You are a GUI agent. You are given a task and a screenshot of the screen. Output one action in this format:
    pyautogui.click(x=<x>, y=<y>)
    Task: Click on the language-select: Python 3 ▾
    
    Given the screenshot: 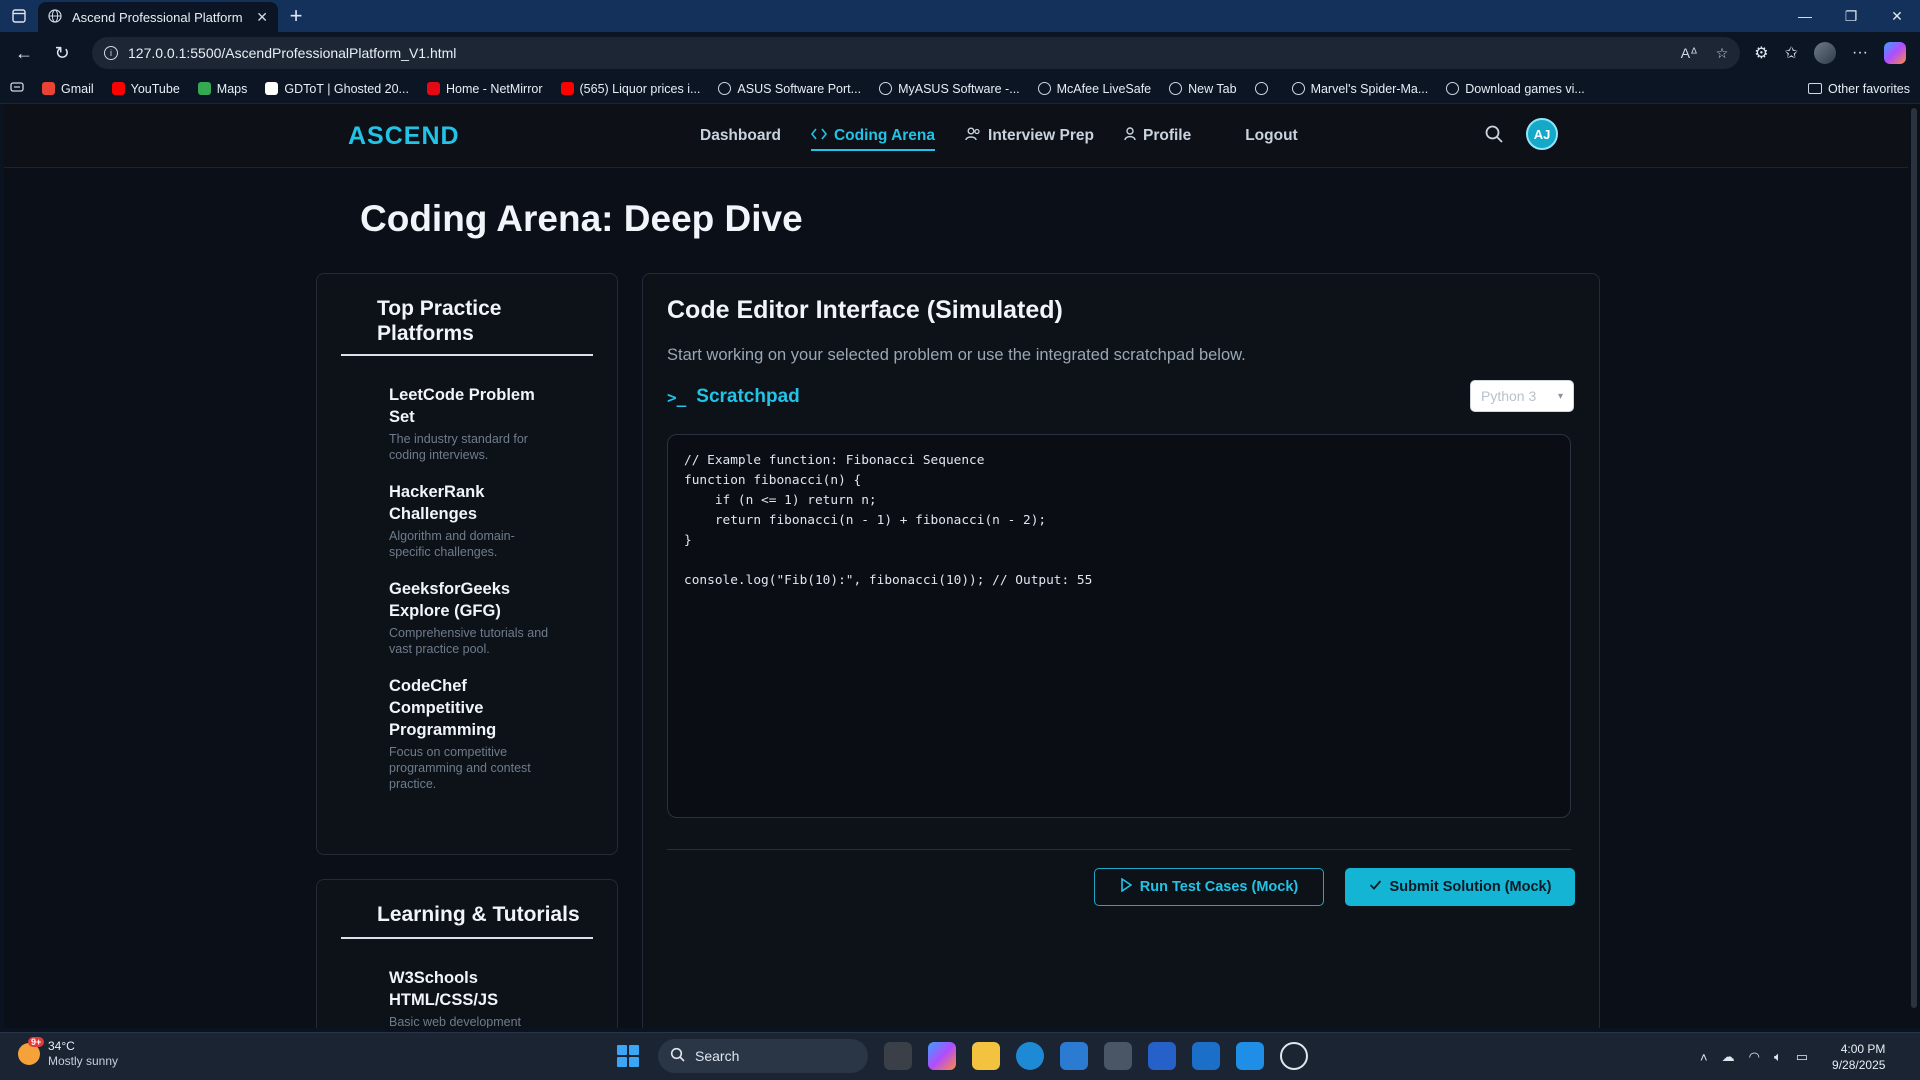 What is the action you would take?
    pyautogui.click(x=1522, y=396)
    